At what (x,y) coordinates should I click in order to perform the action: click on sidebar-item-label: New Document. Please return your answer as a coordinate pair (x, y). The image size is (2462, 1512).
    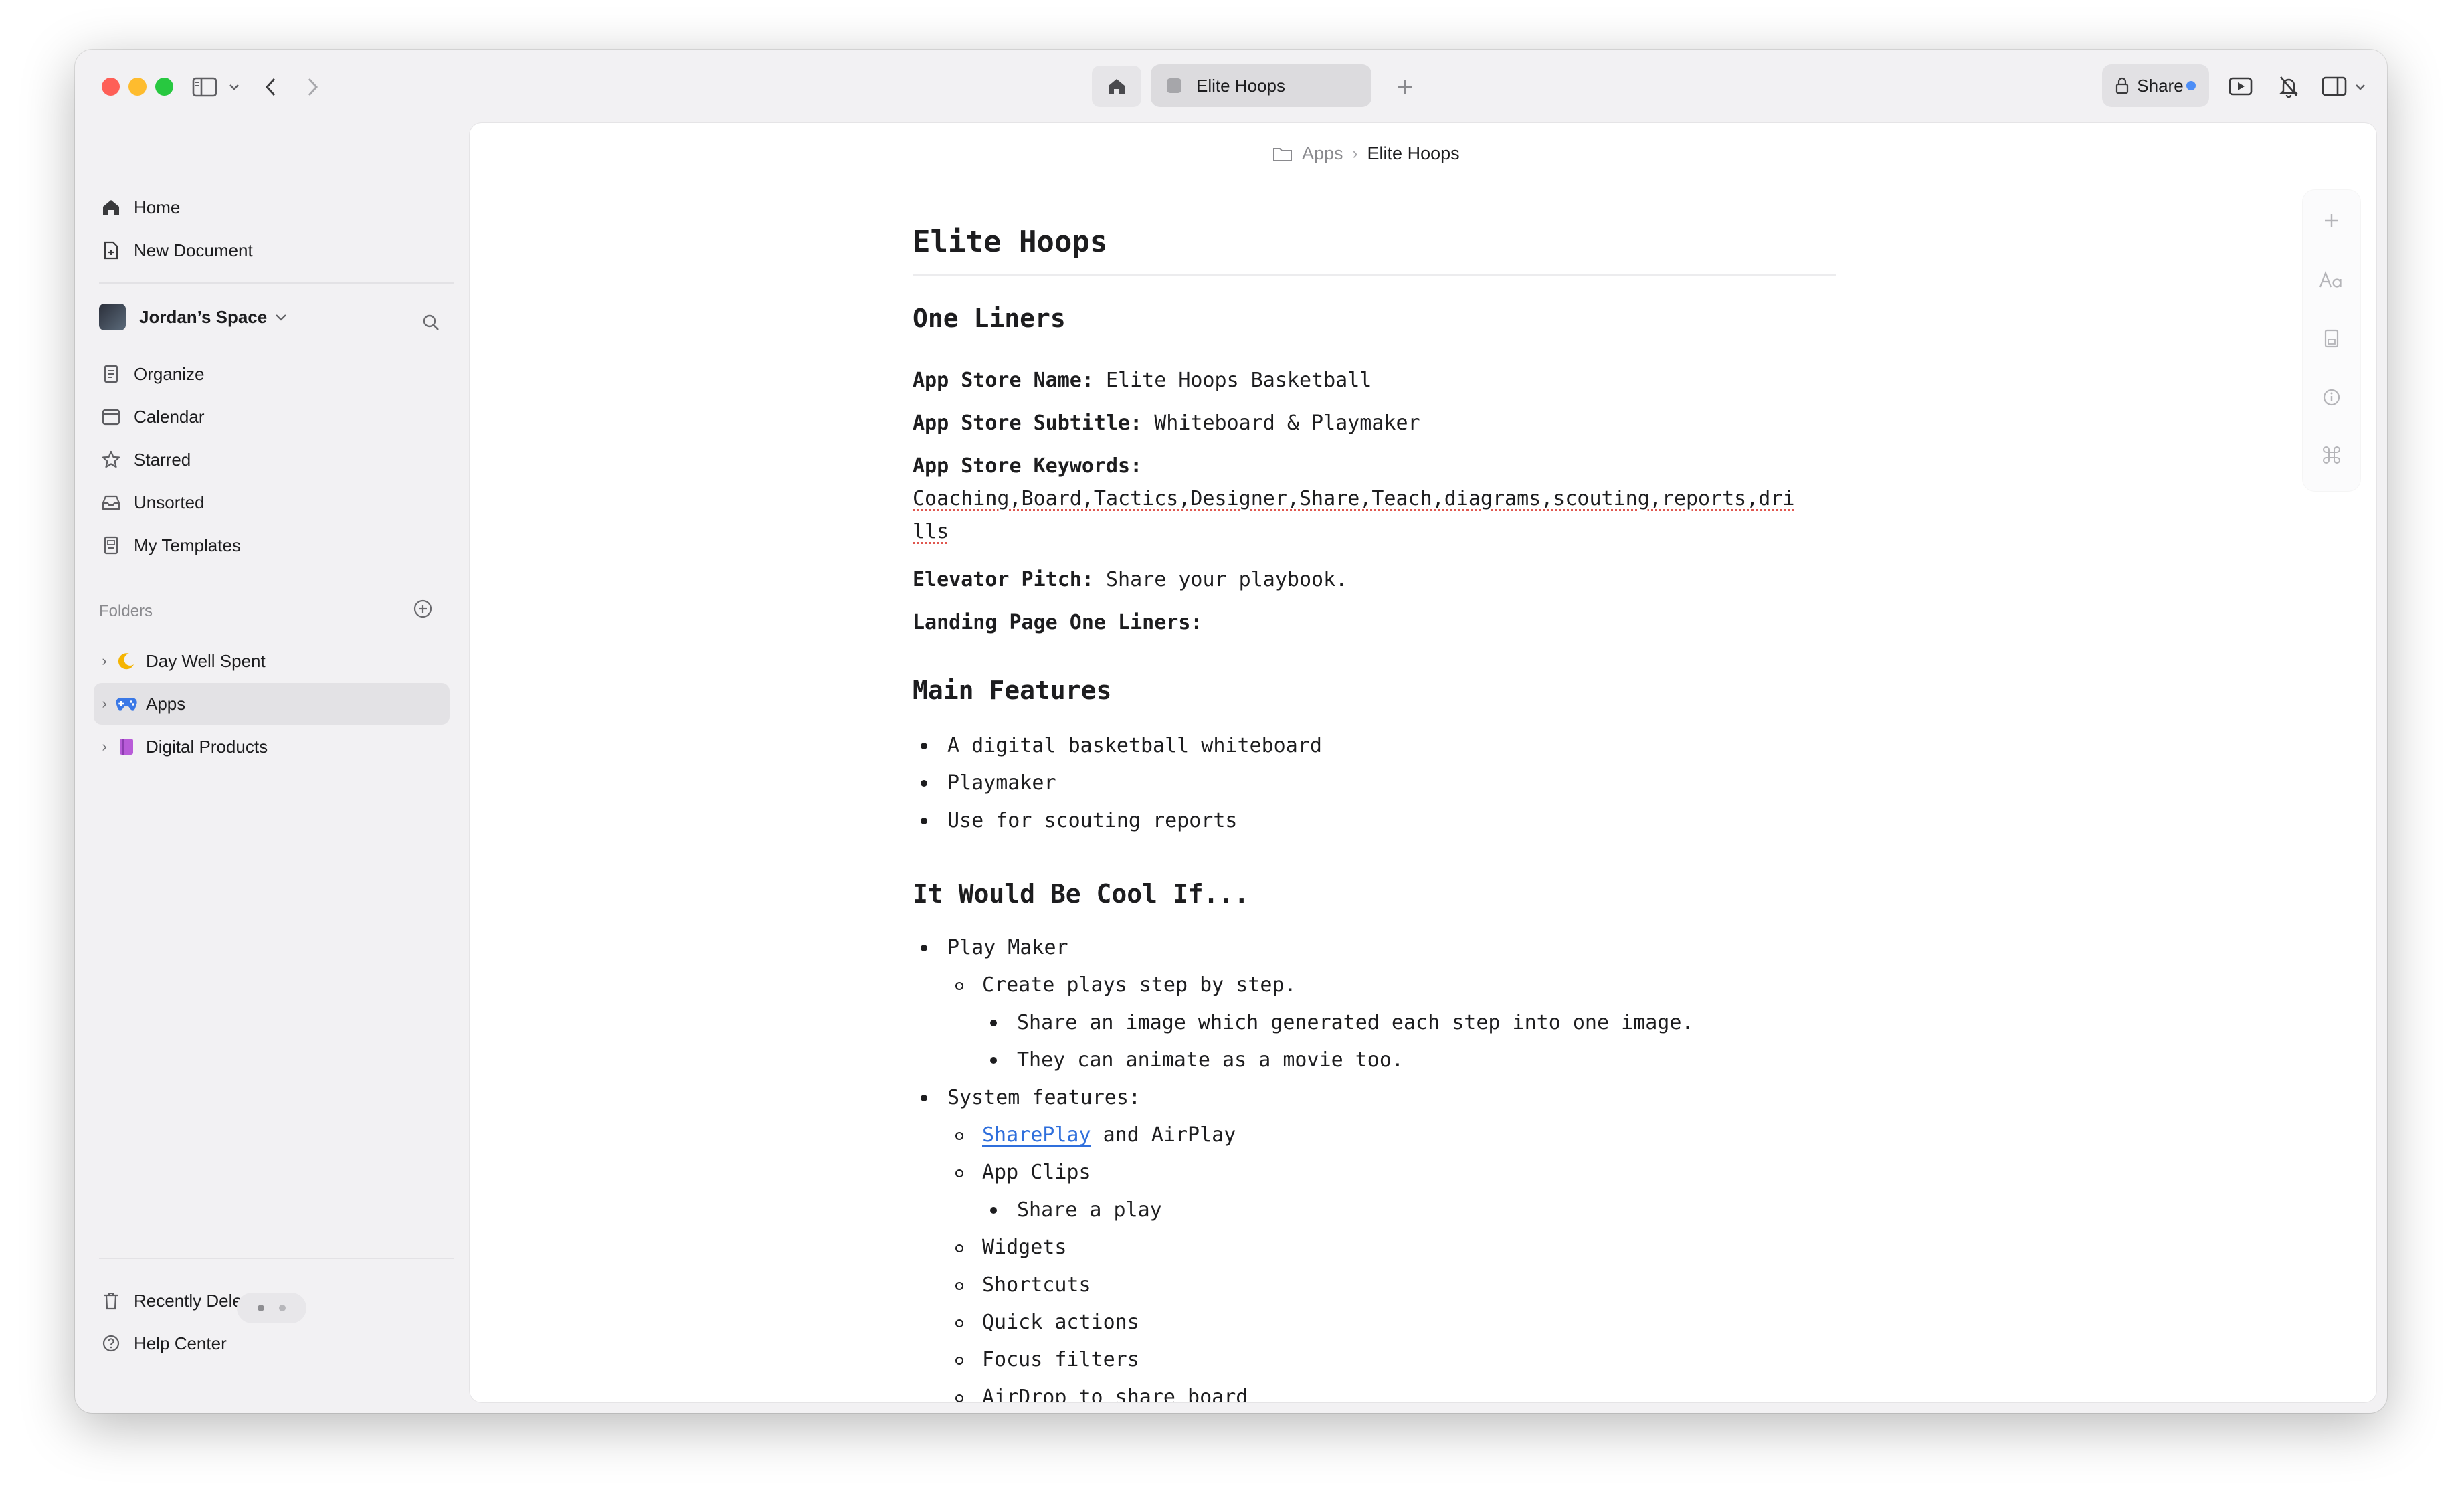
    Looking at the image, I should click on (193, 250).